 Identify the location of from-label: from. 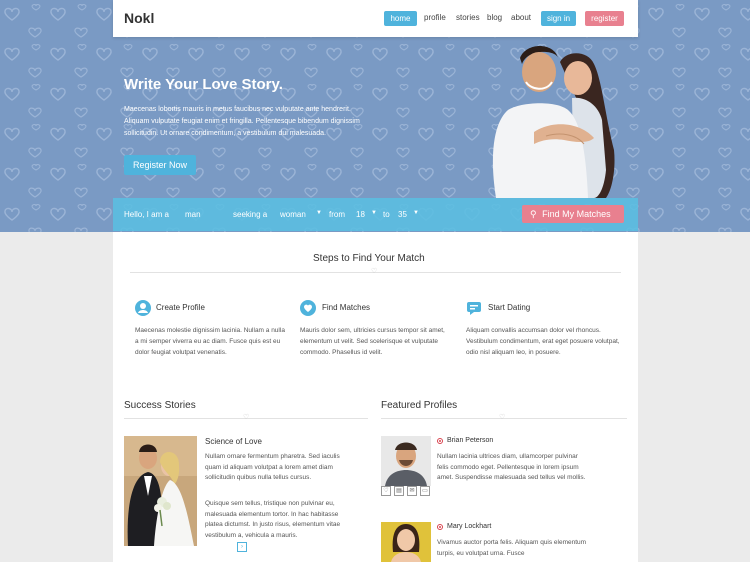
(337, 214).